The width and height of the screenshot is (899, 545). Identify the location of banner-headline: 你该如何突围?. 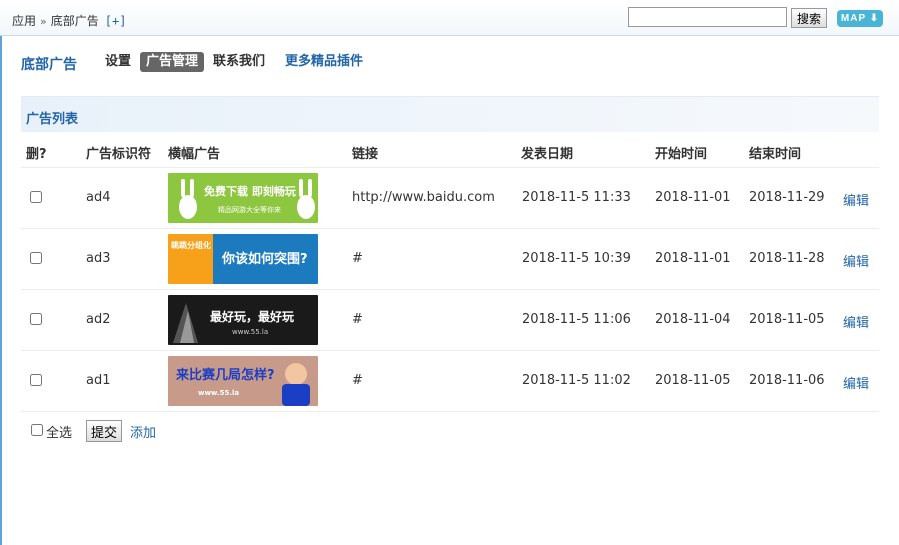
(265, 259).